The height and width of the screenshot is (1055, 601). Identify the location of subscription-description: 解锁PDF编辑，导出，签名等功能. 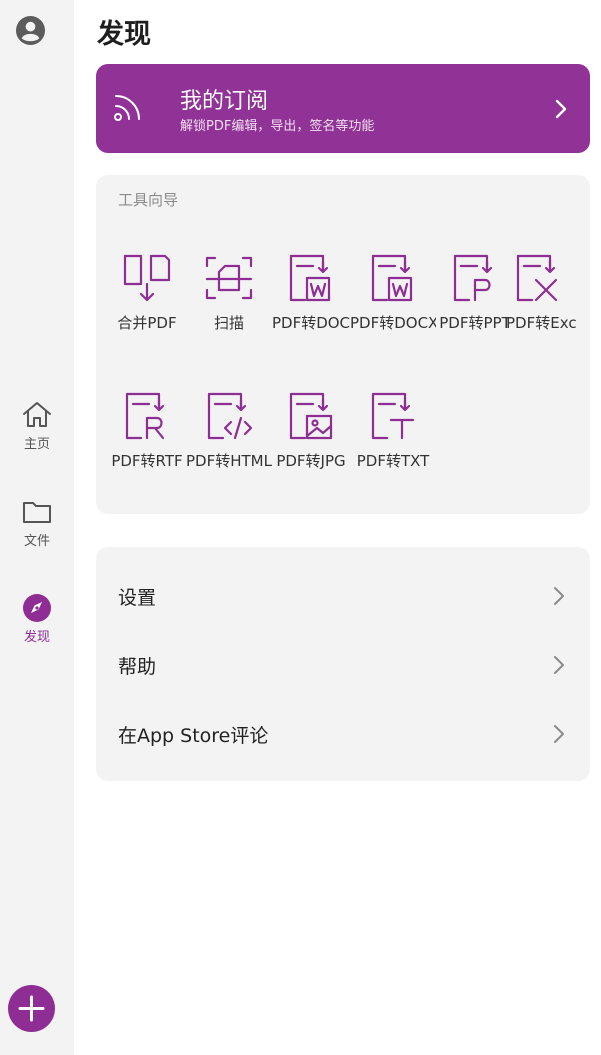
(277, 126).